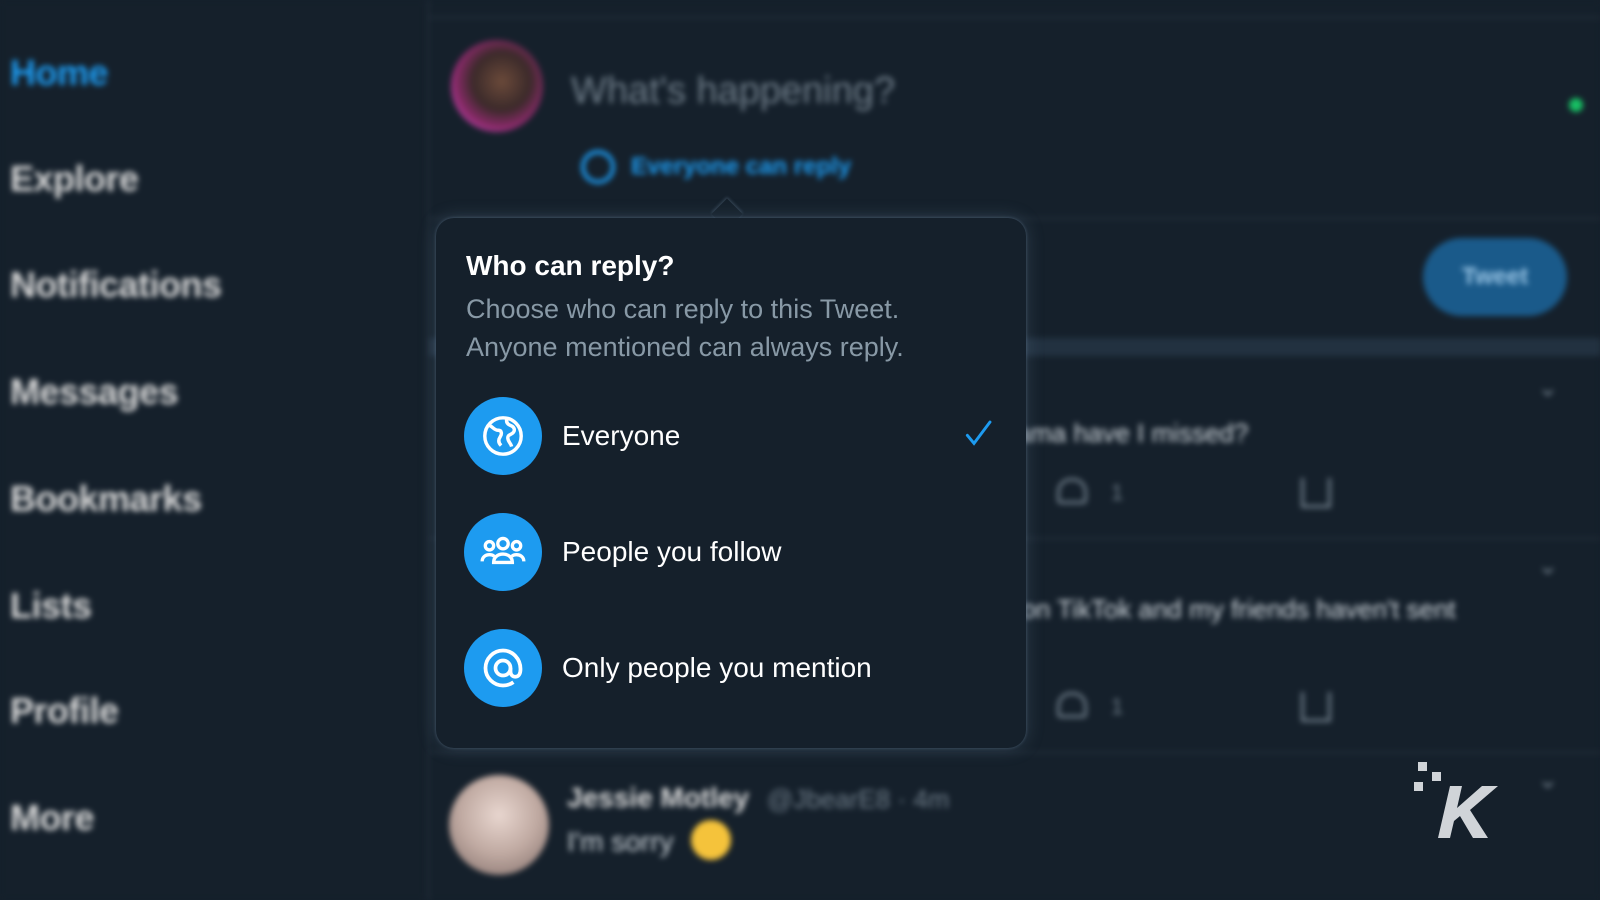 Image resolution: width=1600 pixels, height=900 pixels. Describe the element at coordinates (729, 436) in the screenshot. I see `option-everyone: Everyone` at that location.